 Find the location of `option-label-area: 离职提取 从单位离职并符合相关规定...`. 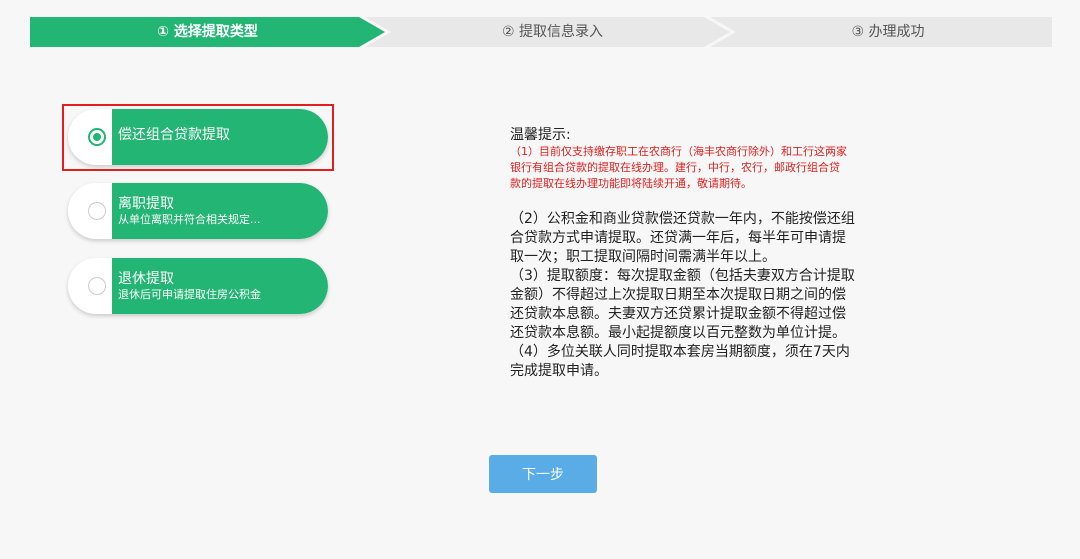

option-label-area: 离职提取 从单位离职并符合相关规定... is located at coordinates (220, 211).